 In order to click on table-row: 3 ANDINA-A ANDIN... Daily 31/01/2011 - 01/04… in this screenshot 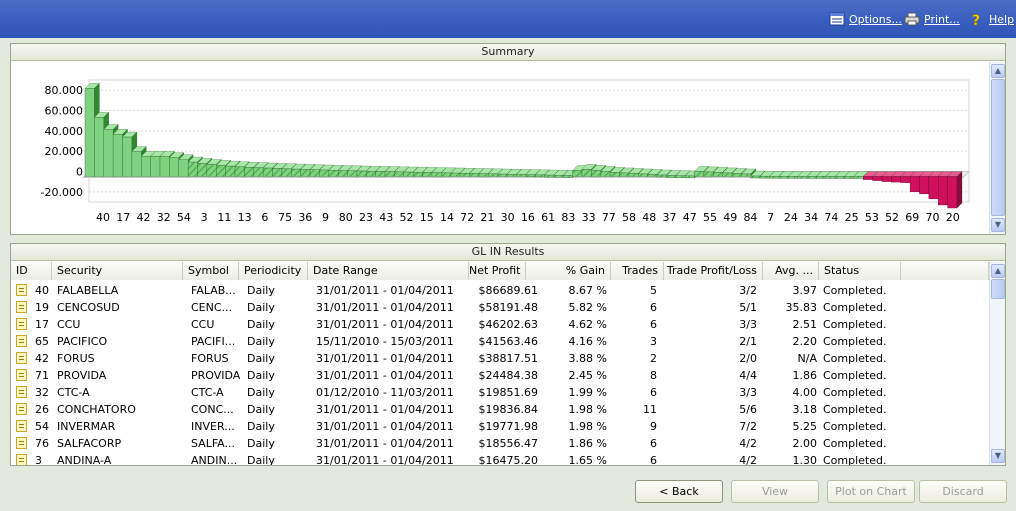, I will do `click(500, 458)`.